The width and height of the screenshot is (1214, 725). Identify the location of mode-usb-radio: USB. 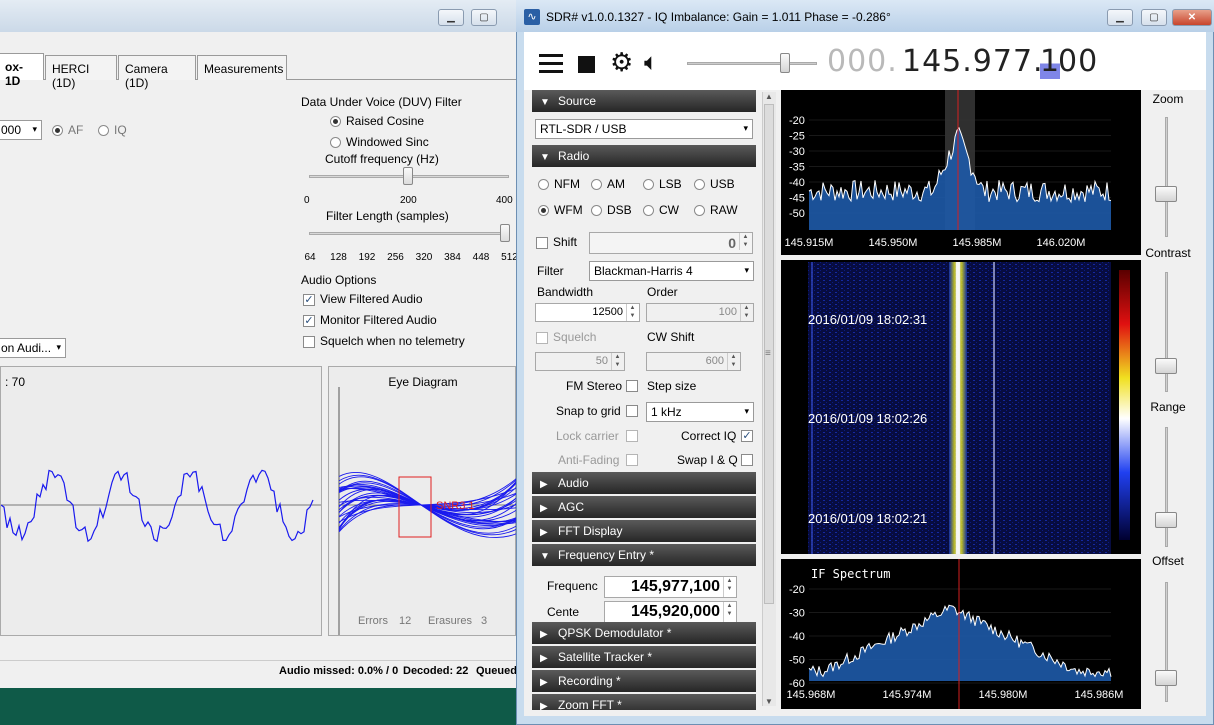
(714, 184).